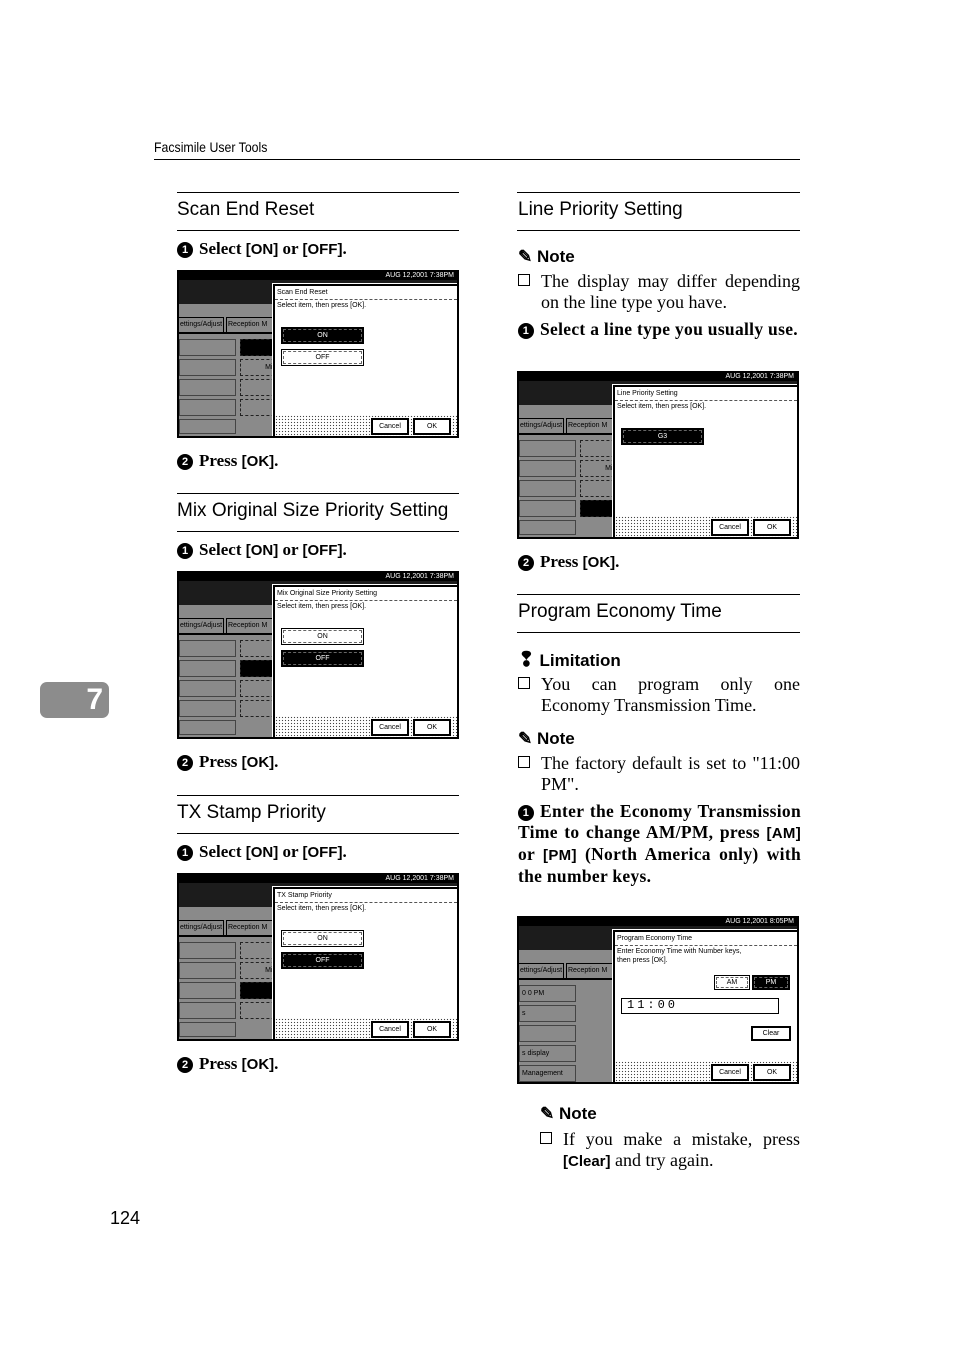 This screenshot has height=1351, width=954. I want to click on am-button: AM, so click(732, 982).